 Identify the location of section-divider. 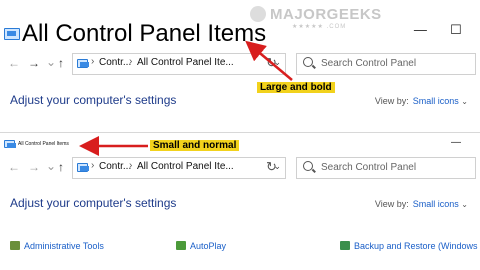
(240, 132).